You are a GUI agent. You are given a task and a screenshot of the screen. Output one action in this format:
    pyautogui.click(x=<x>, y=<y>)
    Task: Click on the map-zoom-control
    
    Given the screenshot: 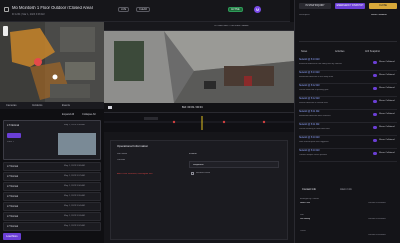 What is the action you would take?
    pyautogui.click(x=5, y=31)
    